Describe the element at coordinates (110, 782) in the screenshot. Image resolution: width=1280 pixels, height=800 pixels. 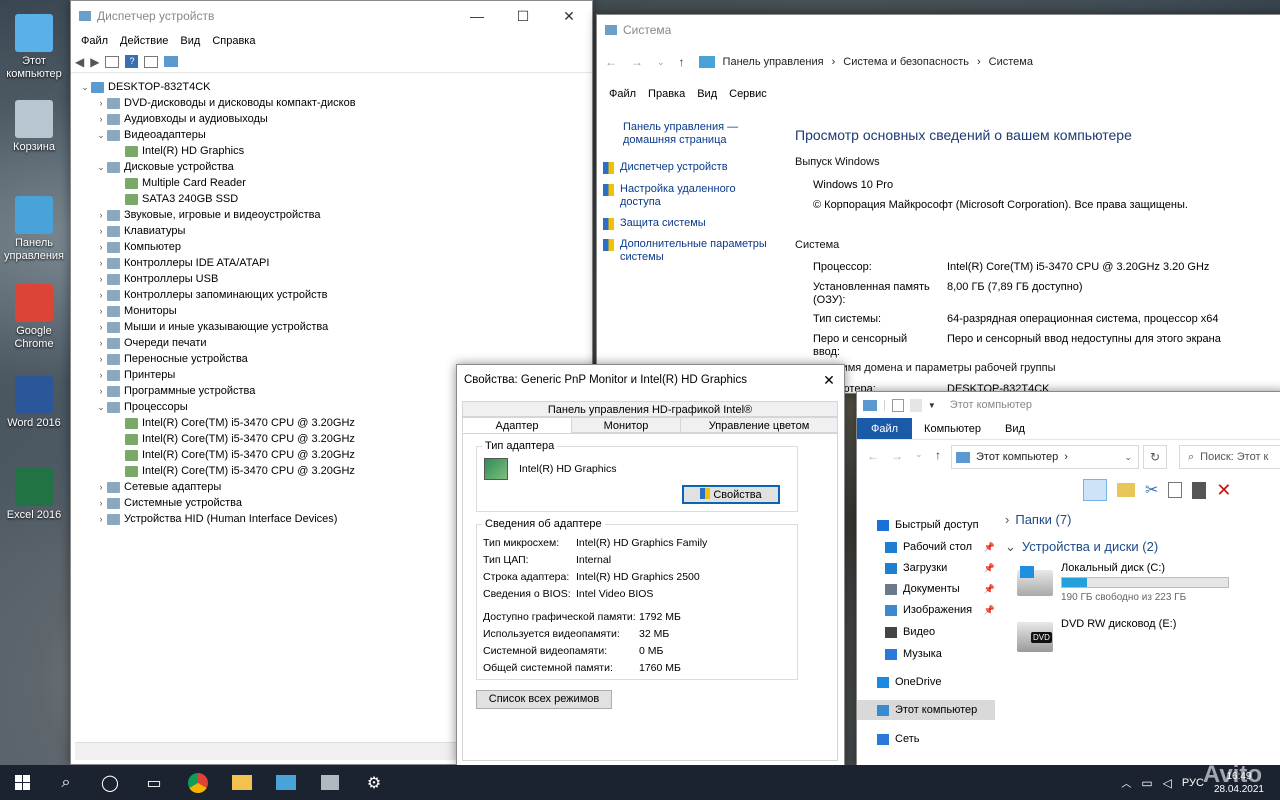
I see `cortana-icon: ◯` at that location.